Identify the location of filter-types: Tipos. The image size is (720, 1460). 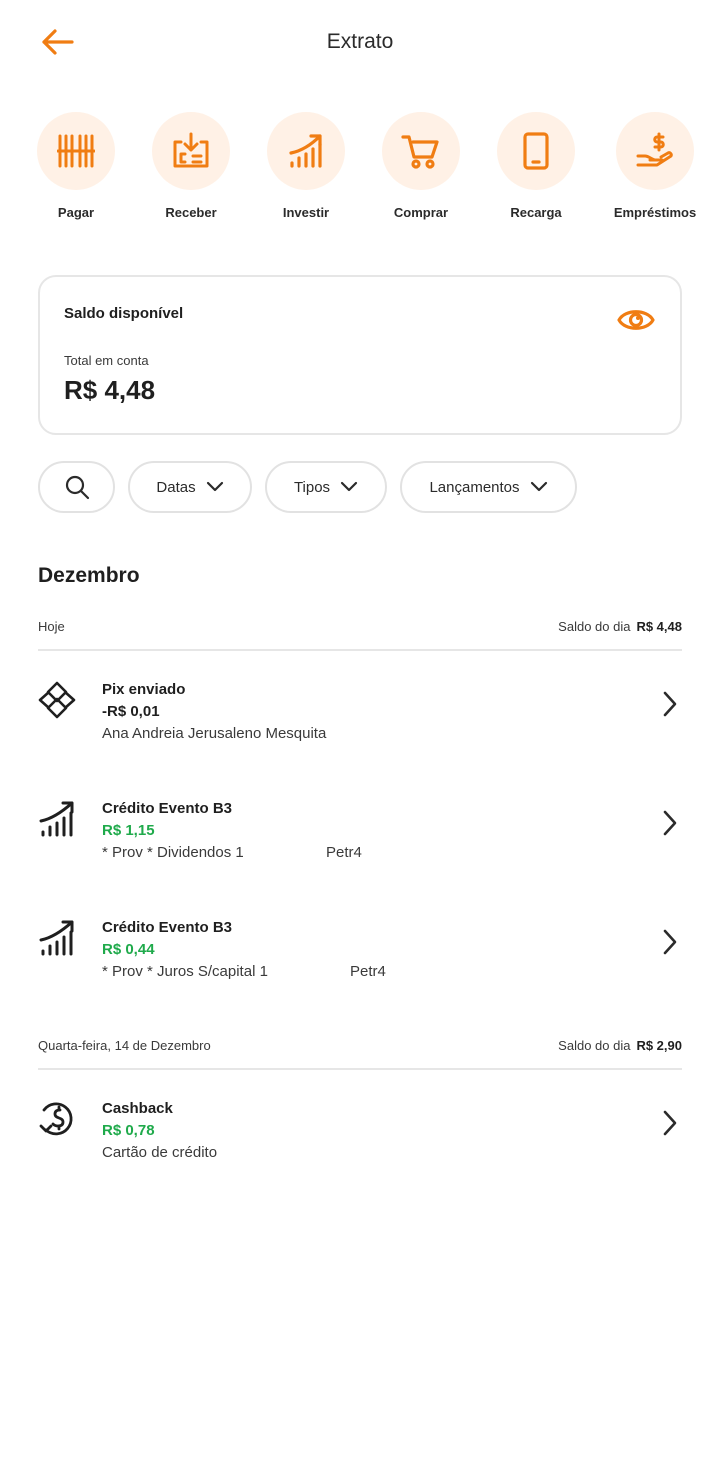
(326, 487).